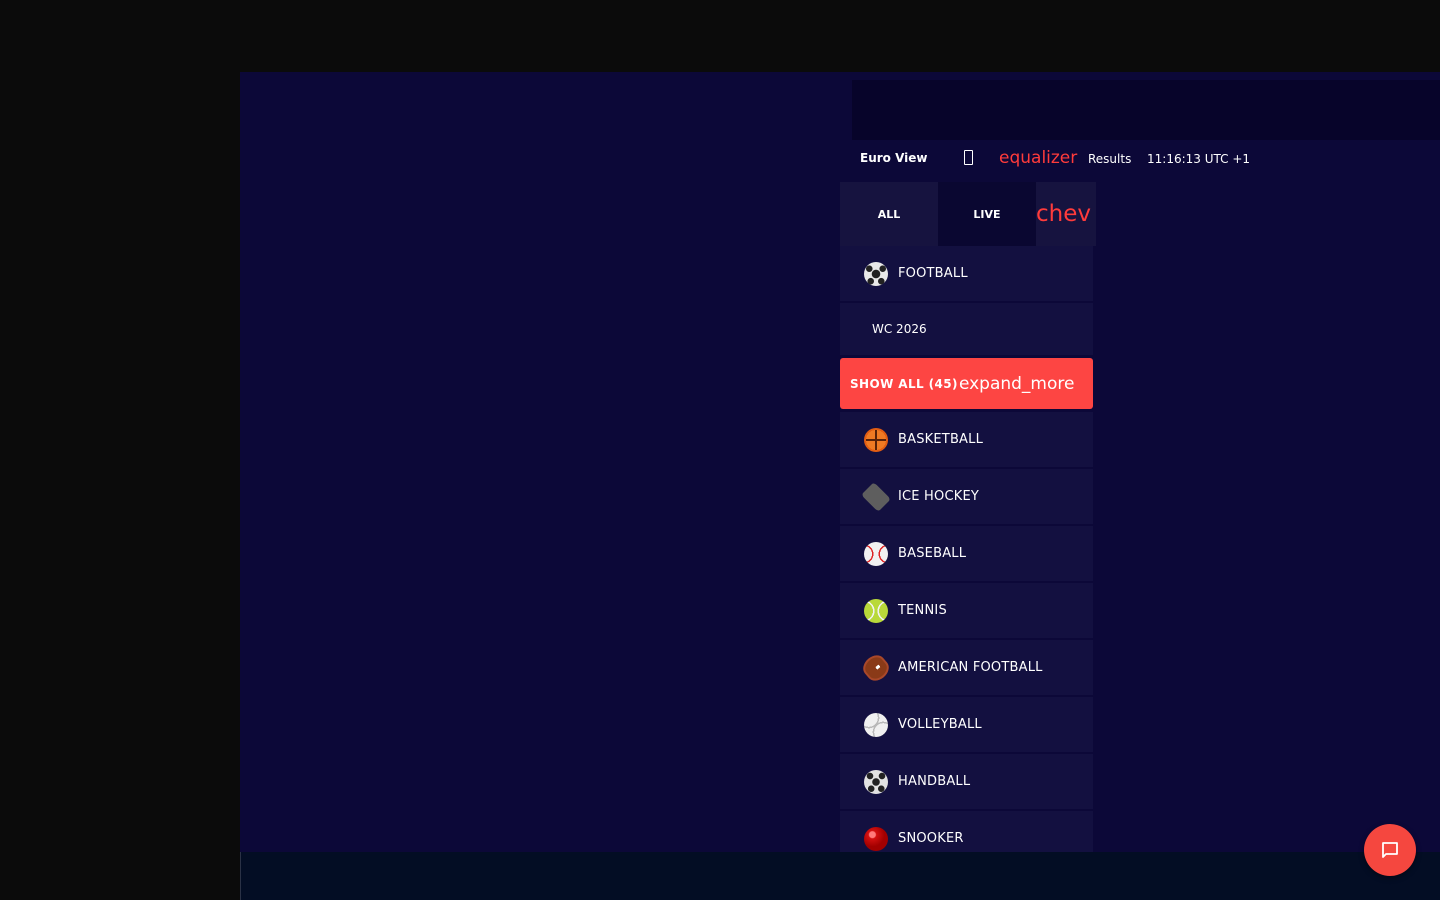 The height and width of the screenshot is (900, 1440). I want to click on sport-label: TENNIS, so click(922, 610).